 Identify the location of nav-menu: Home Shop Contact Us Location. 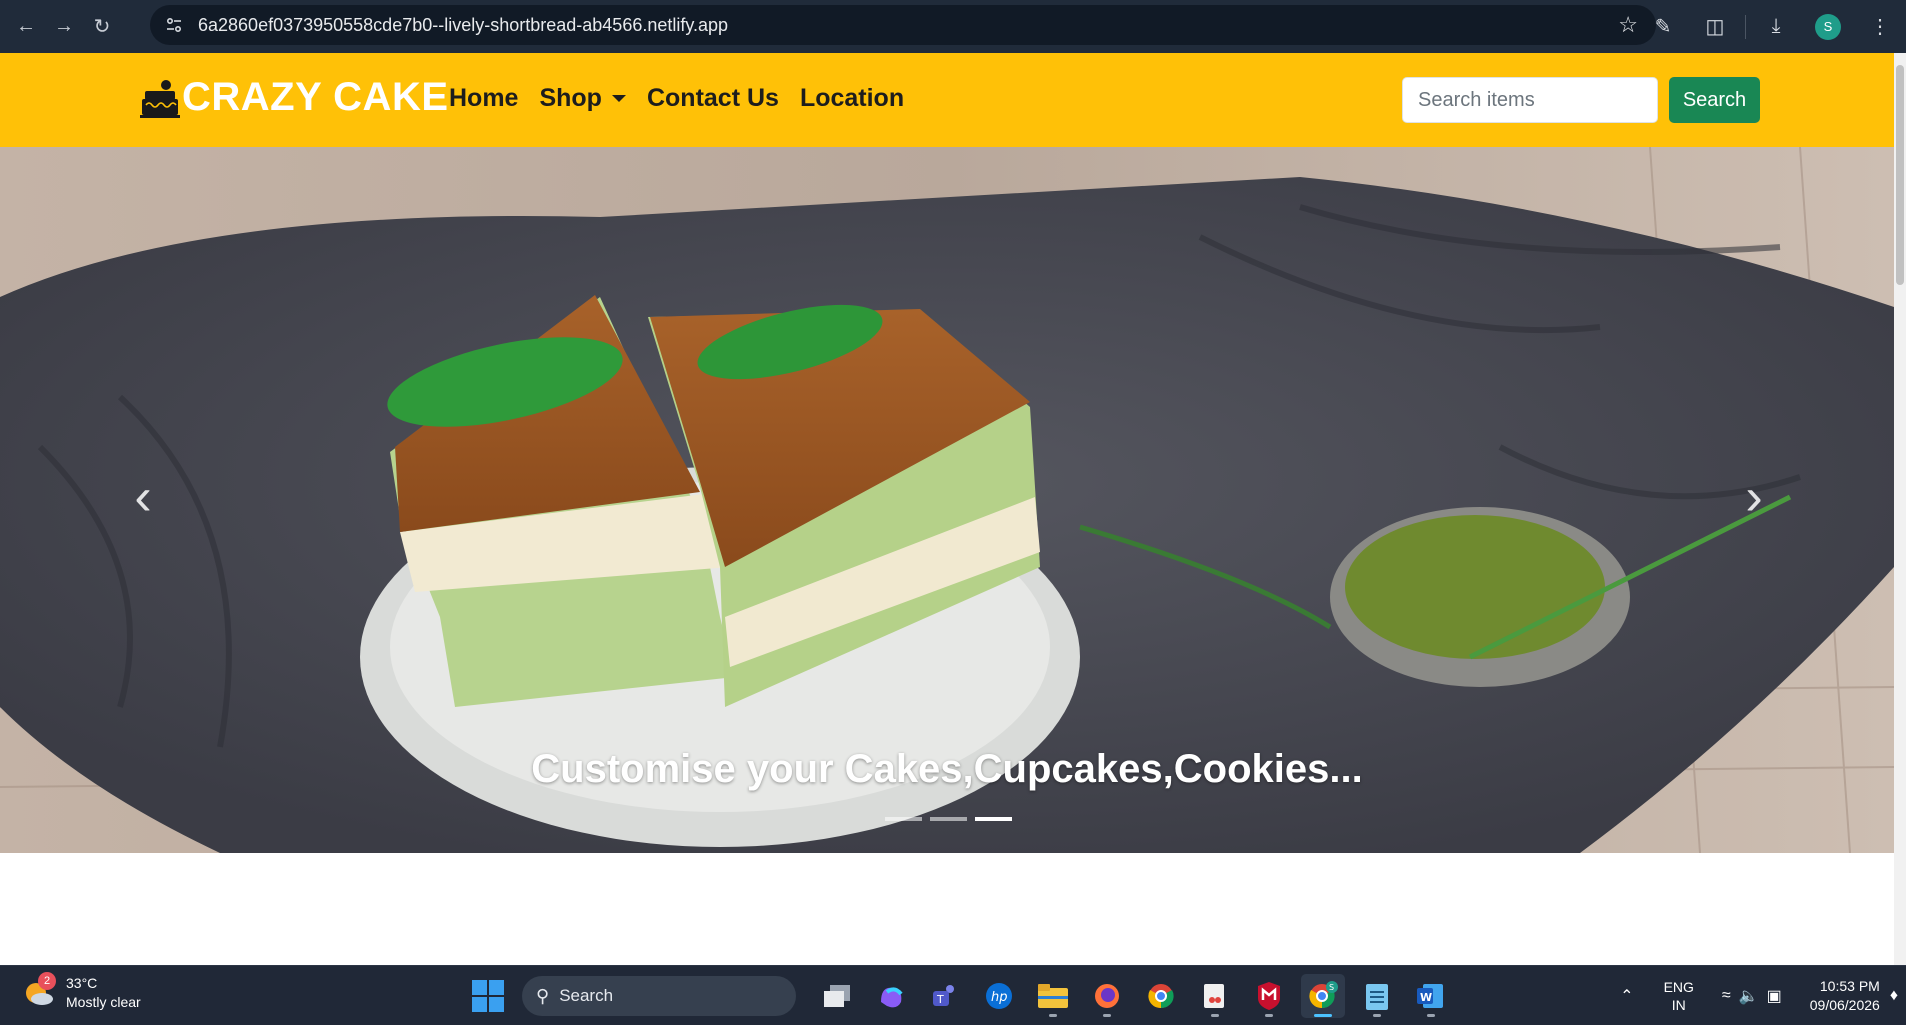
(687, 98).